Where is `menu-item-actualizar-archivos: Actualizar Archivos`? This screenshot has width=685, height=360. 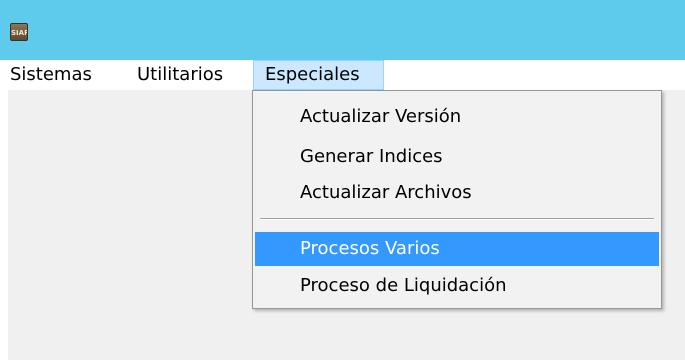
menu-item-actualizar-archivos: Actualizar Archivos is located at coordinates (457, 193).